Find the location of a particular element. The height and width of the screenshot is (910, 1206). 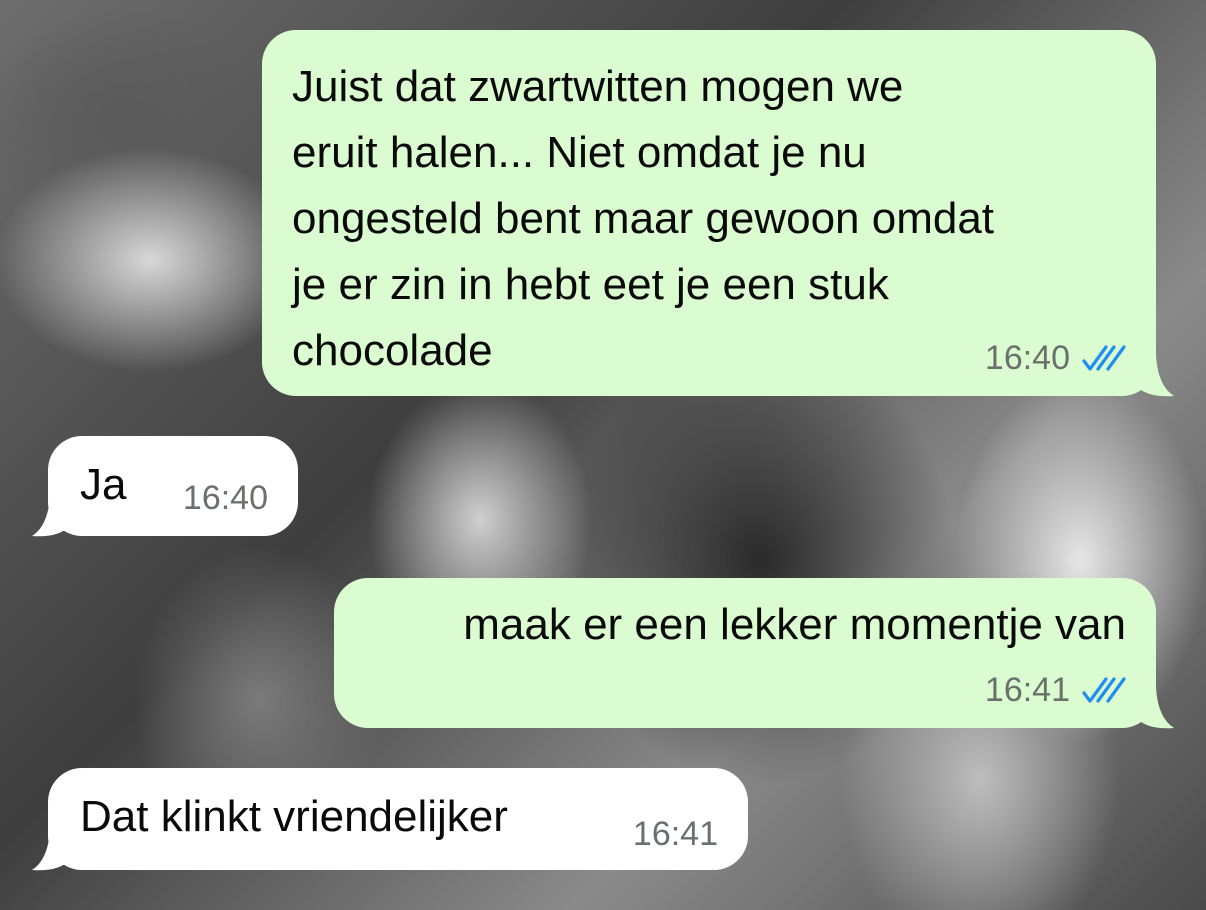

outgoing-message-bubble: maak er een lekker momentje van 16:41 is located at coordinates (745, 653).